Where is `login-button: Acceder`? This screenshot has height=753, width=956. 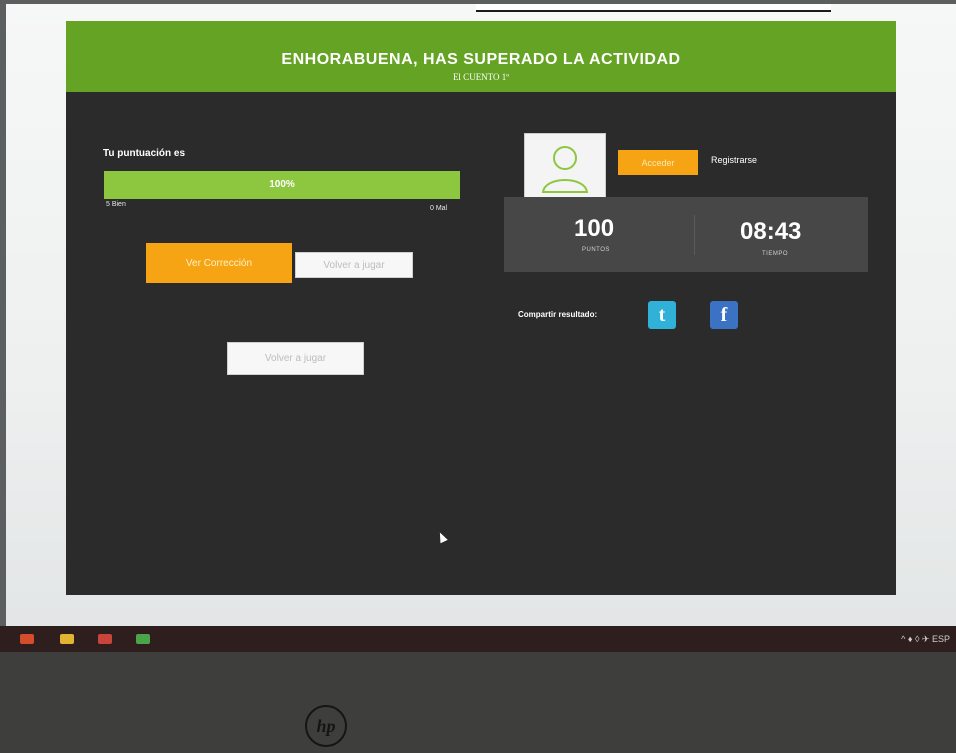 login-button: Acceder is located at coordinates (658, 162).